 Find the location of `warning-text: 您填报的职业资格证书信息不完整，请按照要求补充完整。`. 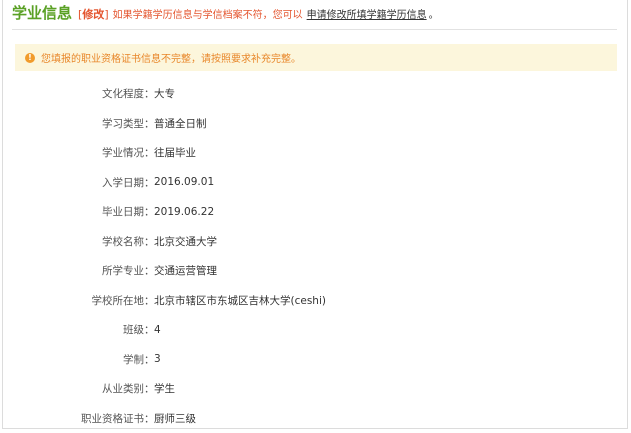

warning-text: 您填报的职业资格证书信息不完整，请按照要求补充完整。 is located at coordinates (171, 57).